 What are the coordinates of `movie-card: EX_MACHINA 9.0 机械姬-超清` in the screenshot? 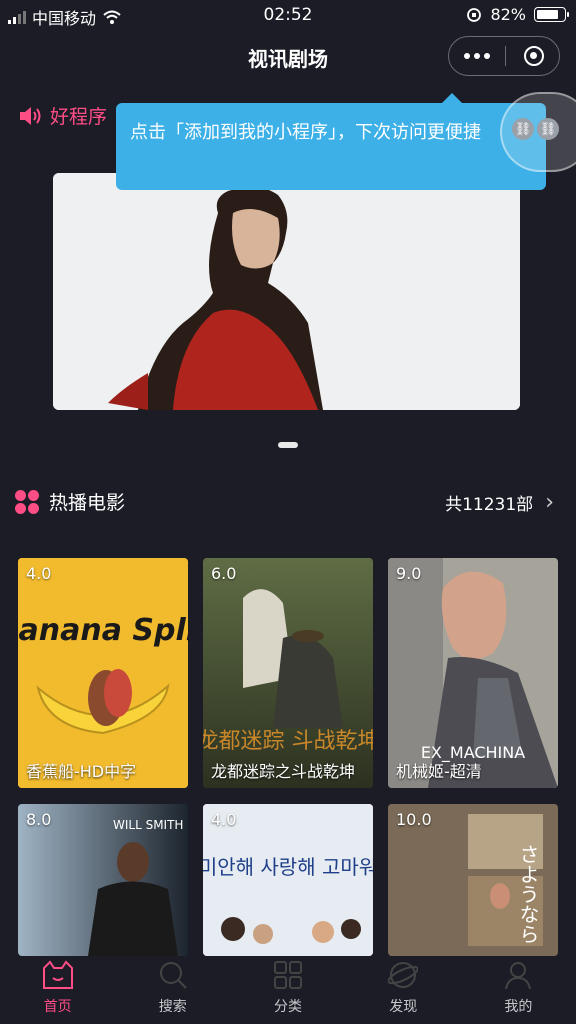 It's located at (473, 673).